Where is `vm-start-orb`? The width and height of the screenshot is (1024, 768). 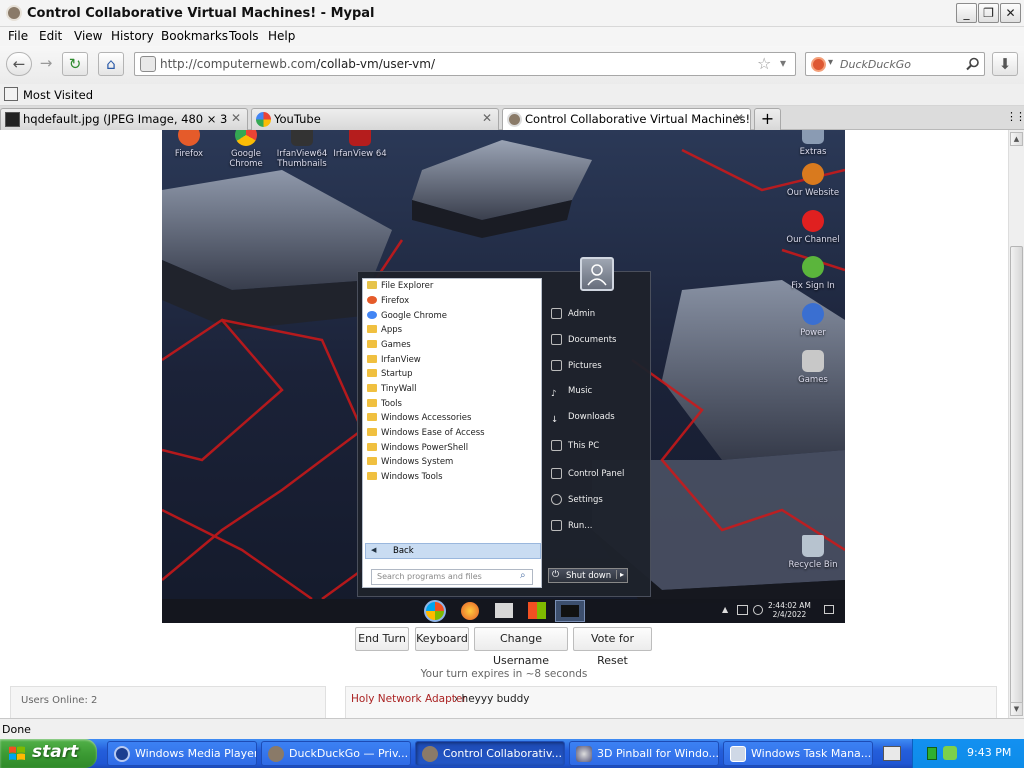
vm-start-orb is located at coordinates (435, 611).